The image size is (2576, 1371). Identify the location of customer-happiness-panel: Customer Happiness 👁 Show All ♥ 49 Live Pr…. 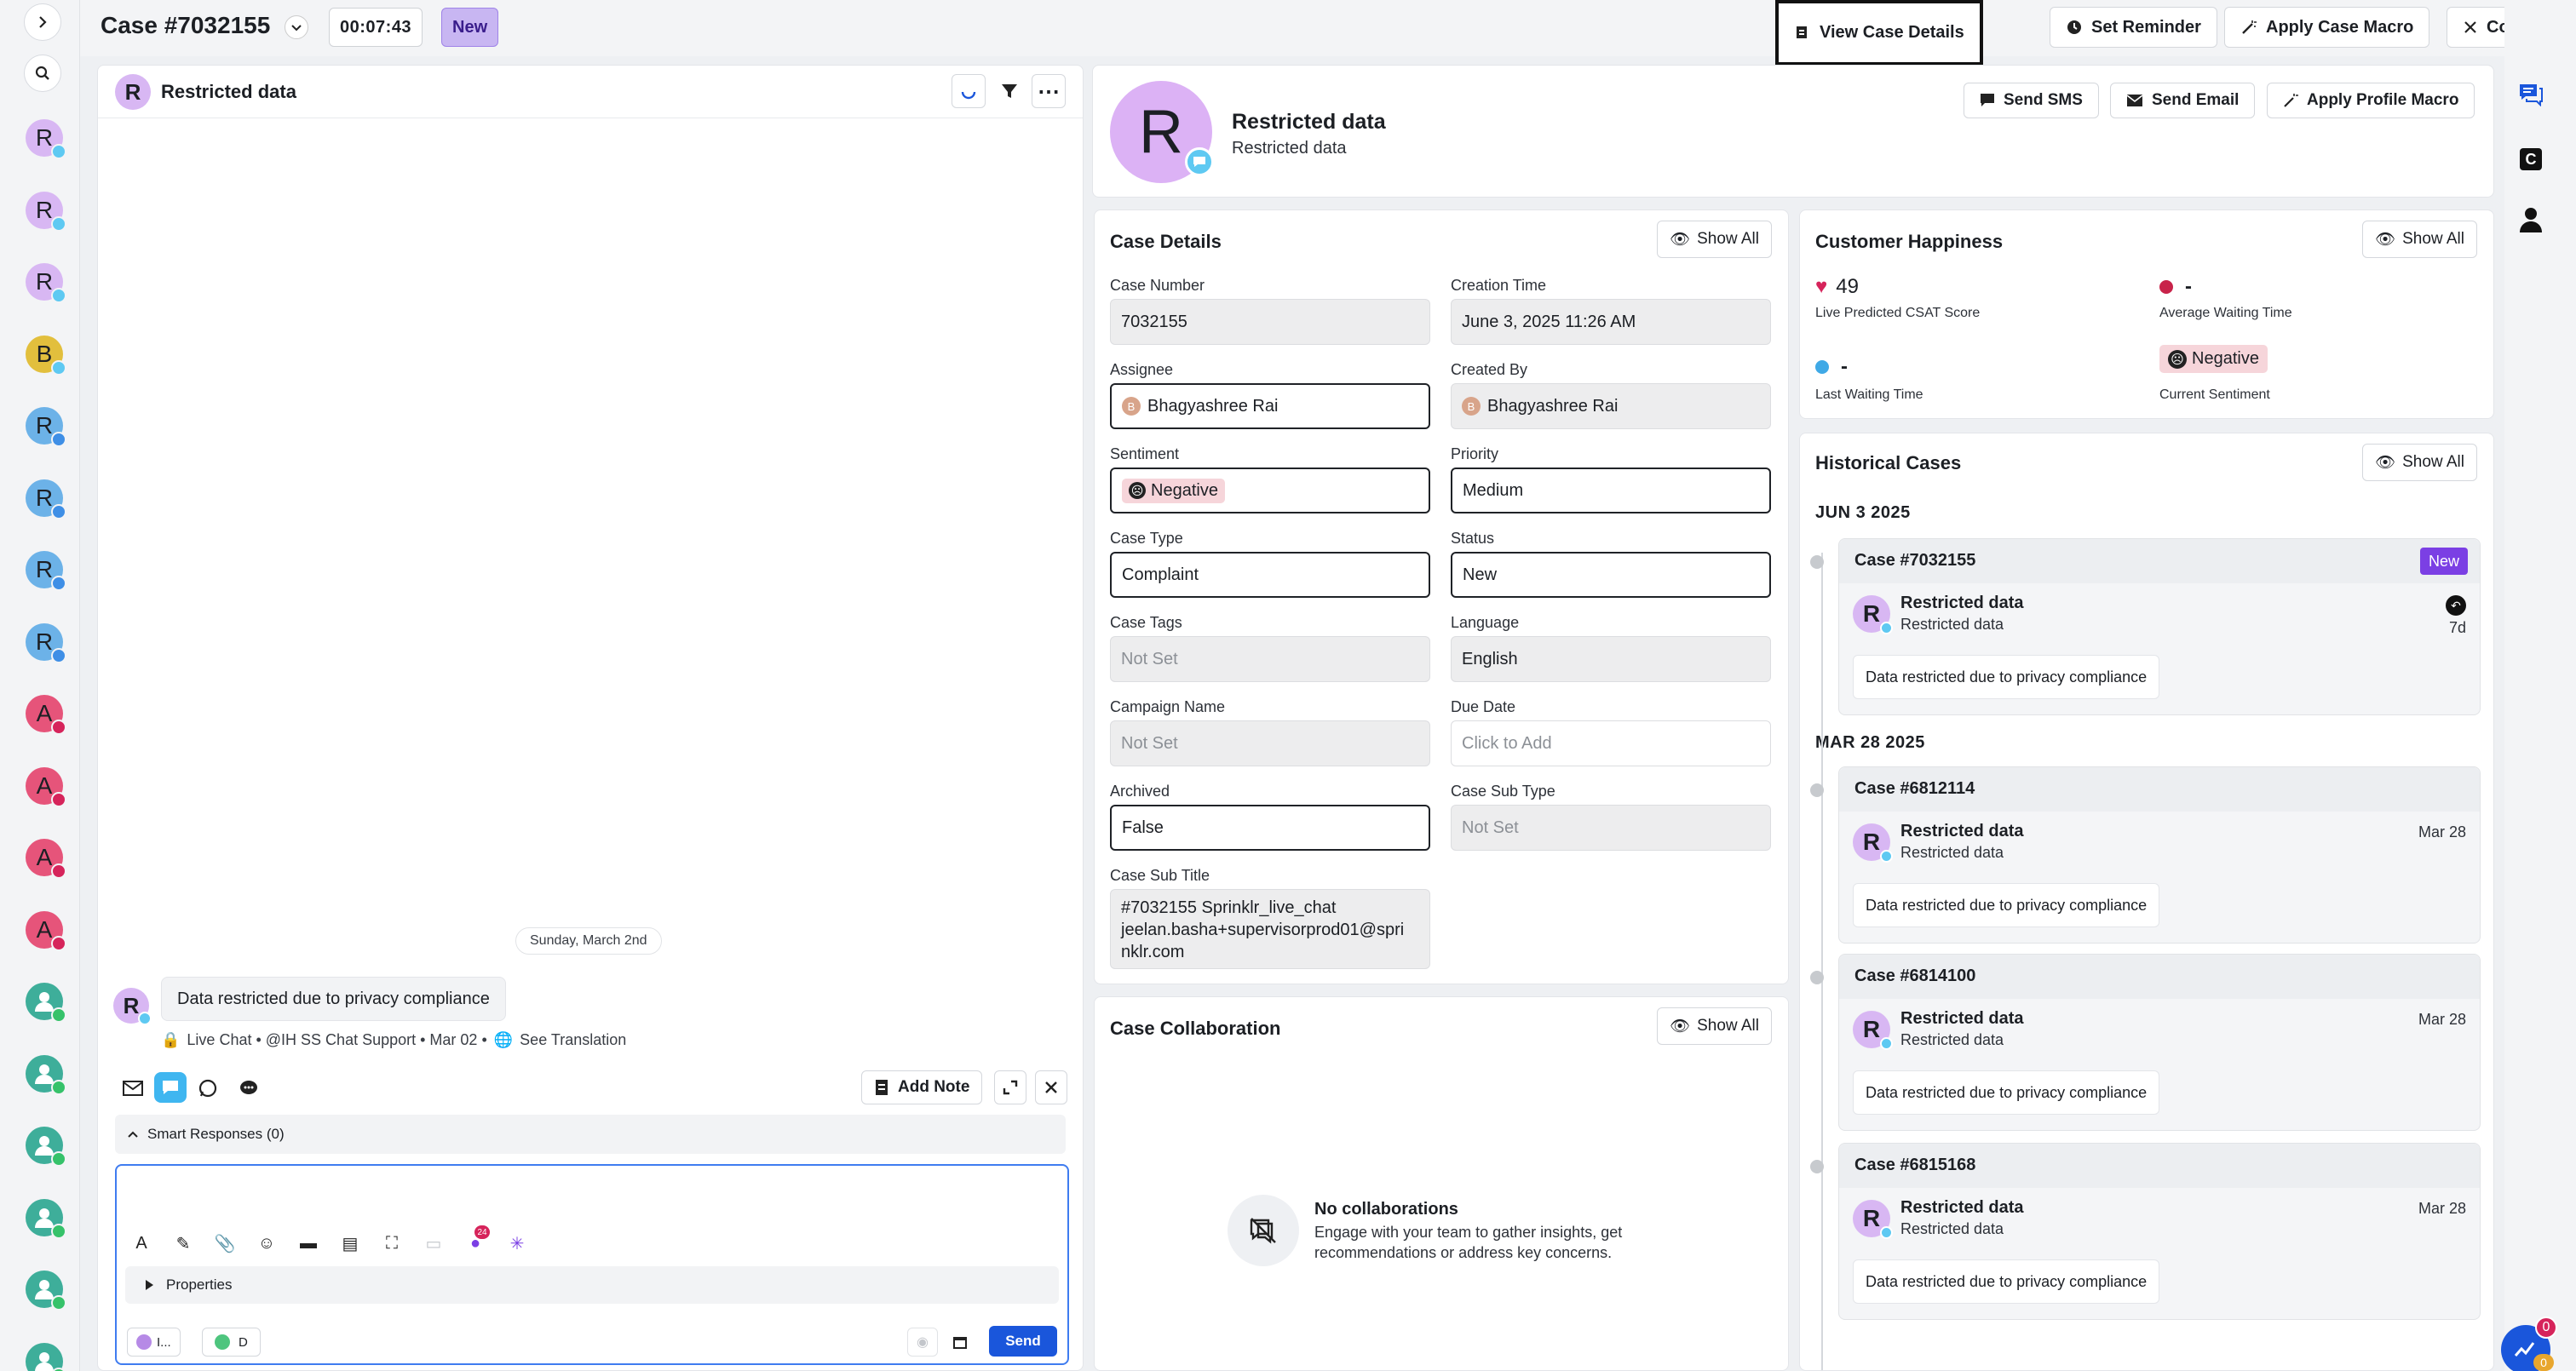
(2146, 314).